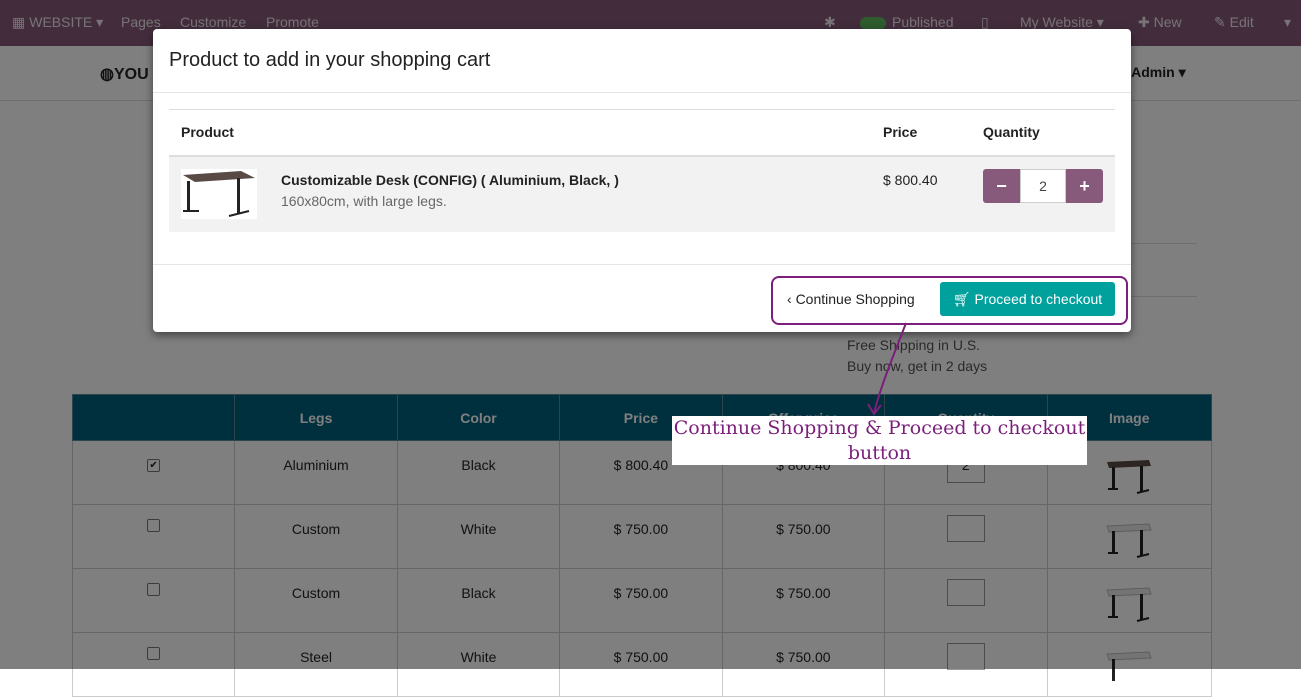 The height and width of the screenshot is (697, 1301). What do you see at coordinates (887, 369) in the screenshot?
I see `annotation-arrow` at bounding box center [887, 369].